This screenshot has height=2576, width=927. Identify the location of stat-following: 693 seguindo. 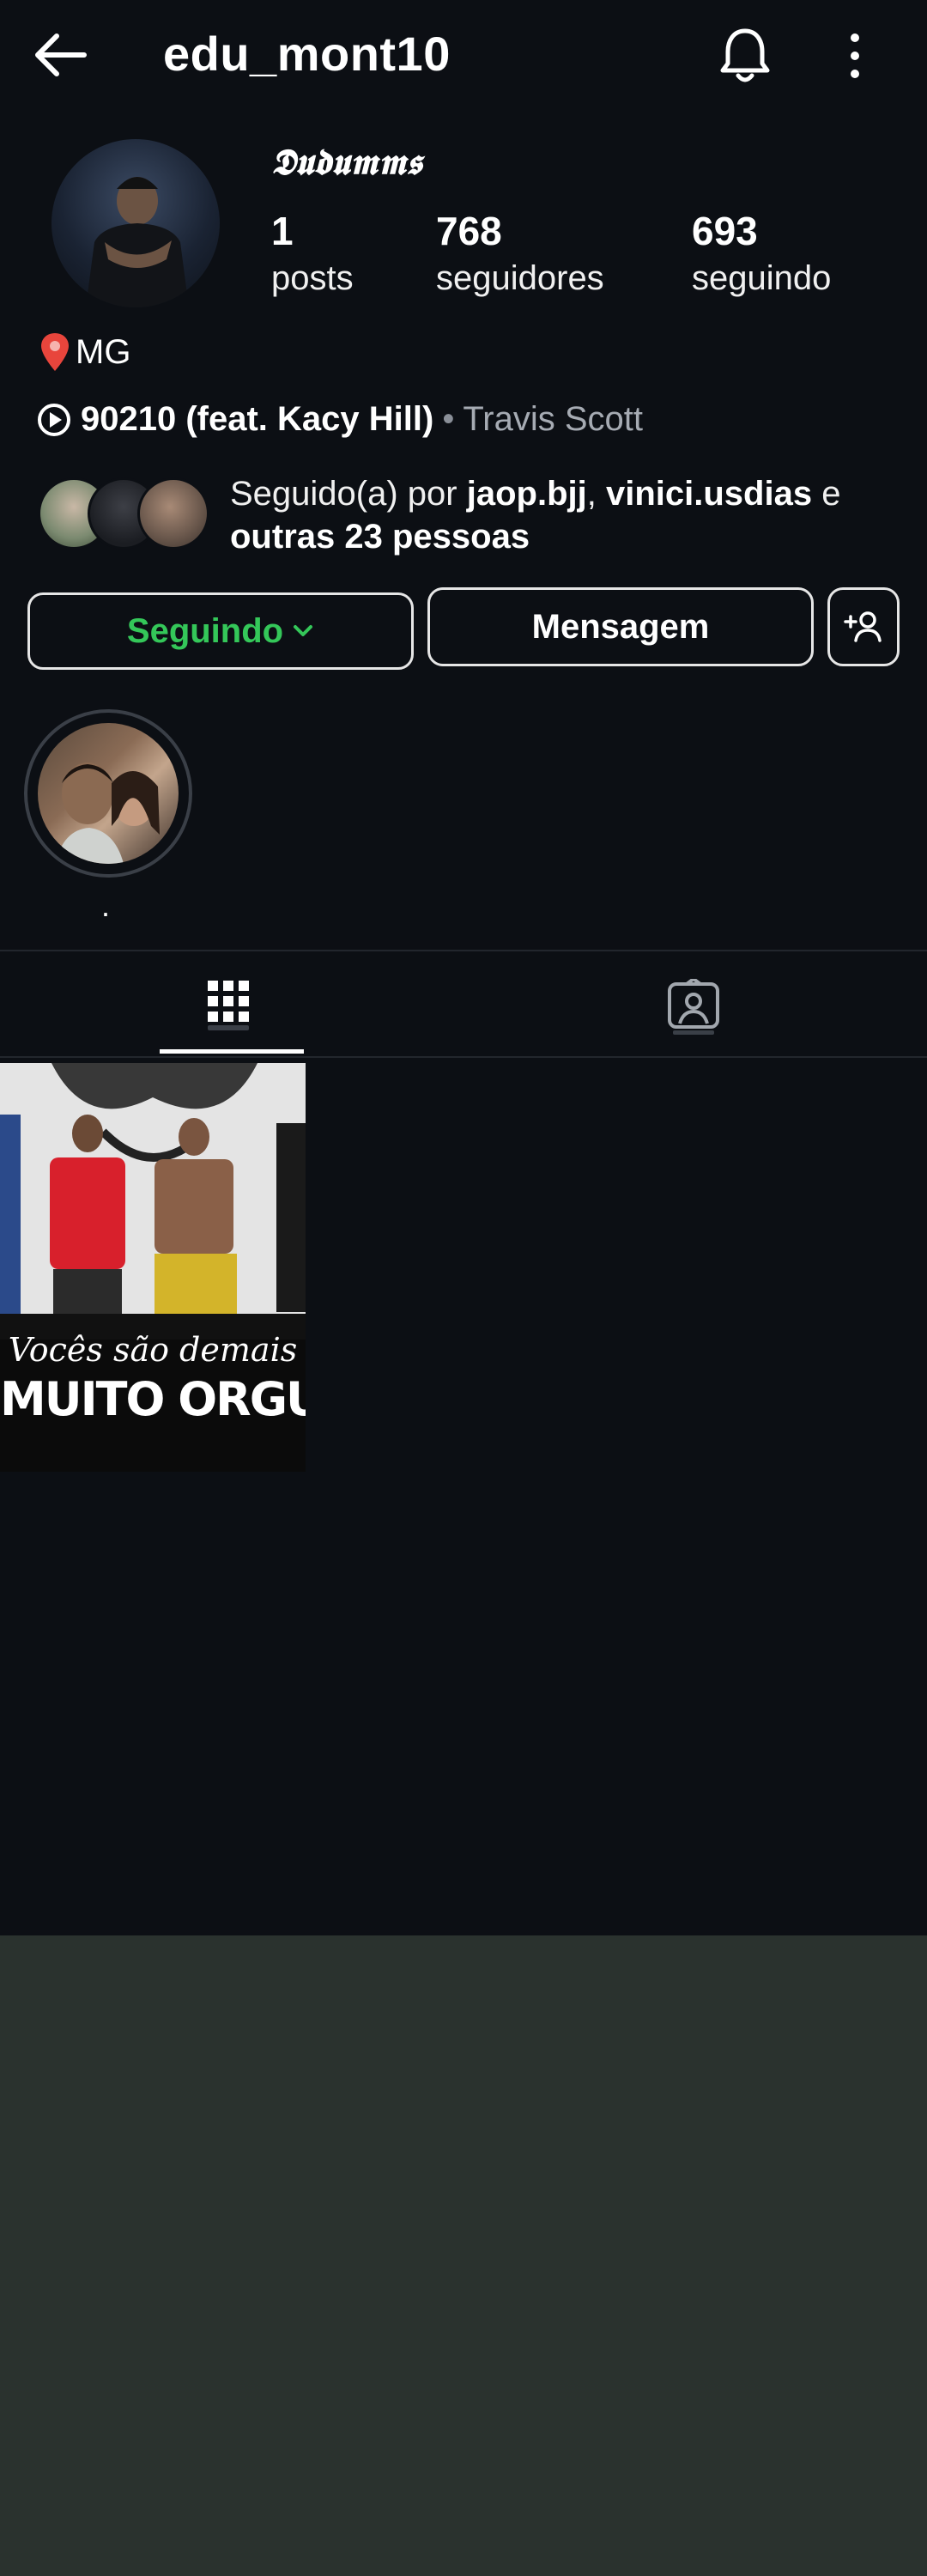
(761, 253).